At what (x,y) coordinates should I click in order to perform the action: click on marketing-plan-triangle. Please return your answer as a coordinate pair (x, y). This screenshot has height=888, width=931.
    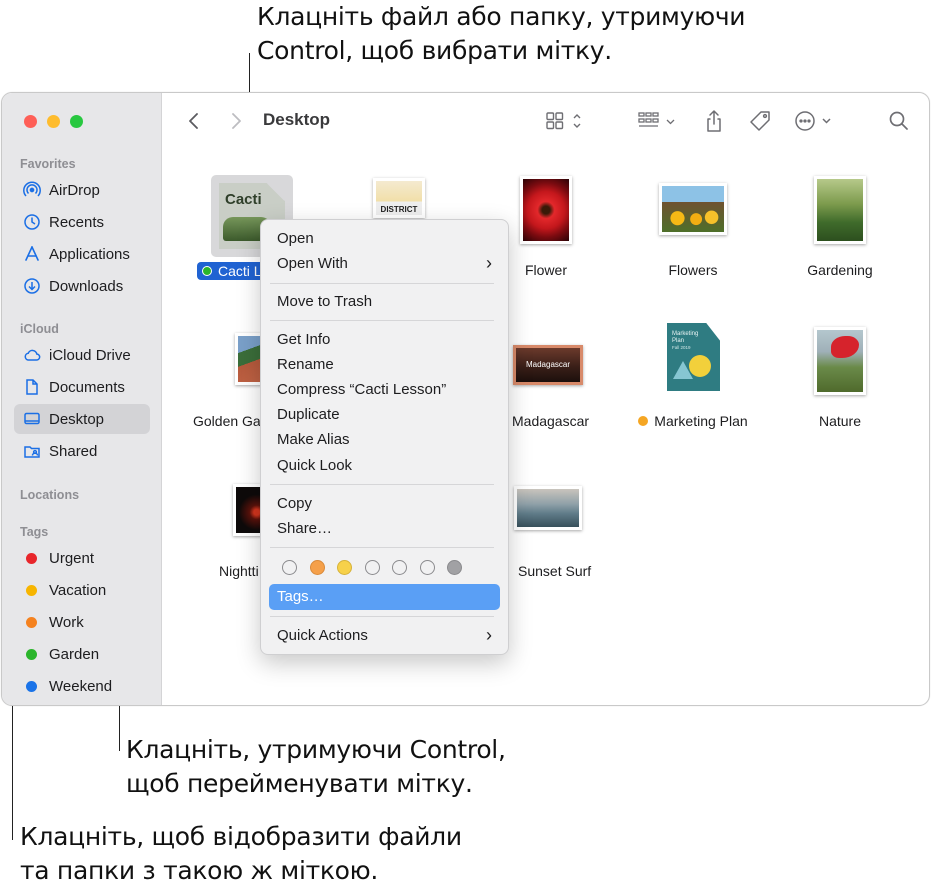
    Looking at the image, I should click on (683, 370).